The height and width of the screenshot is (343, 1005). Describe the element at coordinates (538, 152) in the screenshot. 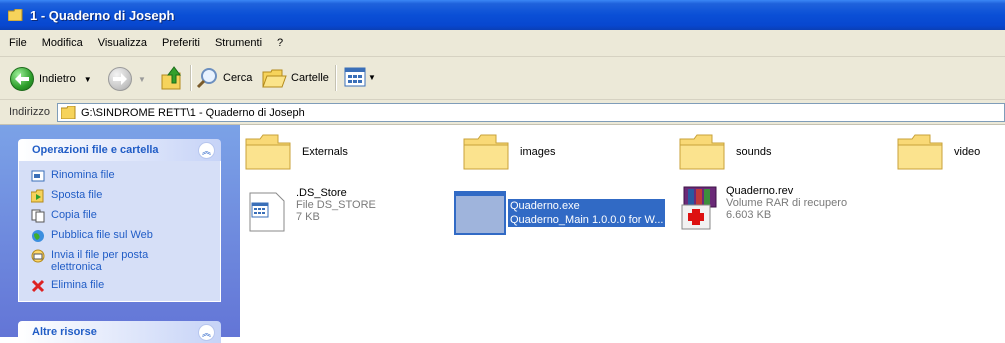

I see `file-name: images` at that location.